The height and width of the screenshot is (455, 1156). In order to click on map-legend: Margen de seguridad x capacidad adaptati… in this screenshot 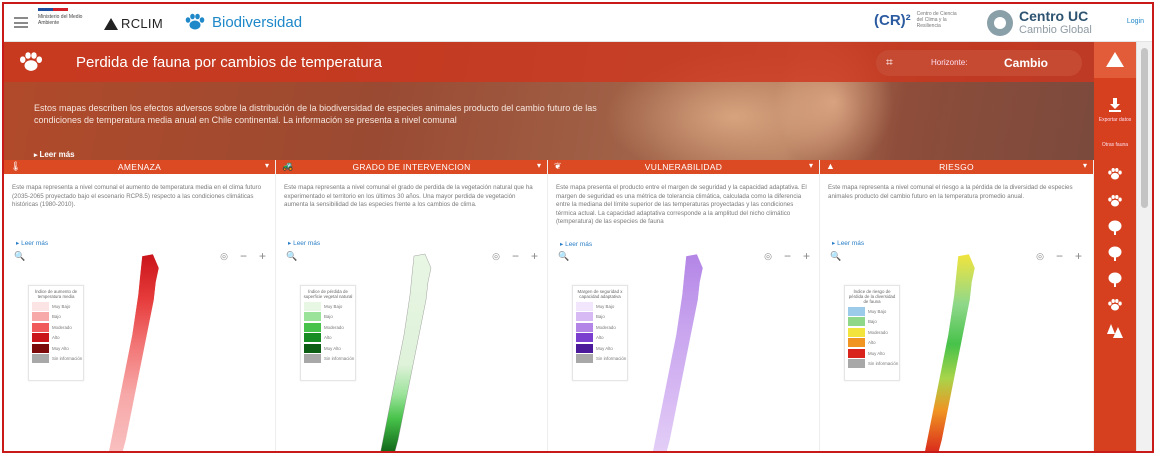, I will do `click(600, 333)`.